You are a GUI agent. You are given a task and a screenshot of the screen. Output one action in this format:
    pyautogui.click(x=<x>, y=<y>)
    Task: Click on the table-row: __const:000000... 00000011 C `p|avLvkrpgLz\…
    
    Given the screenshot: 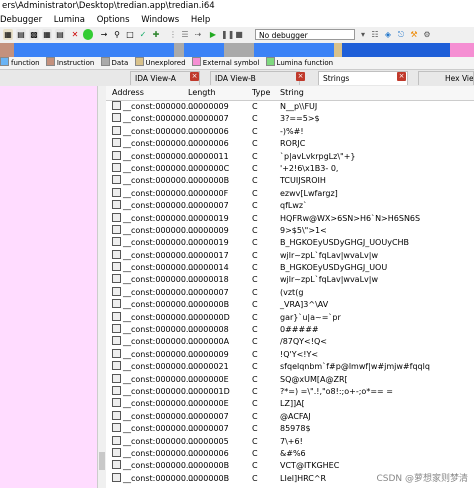 What is the action you would take?
    pyautogui.click(x=290, y=156)
    